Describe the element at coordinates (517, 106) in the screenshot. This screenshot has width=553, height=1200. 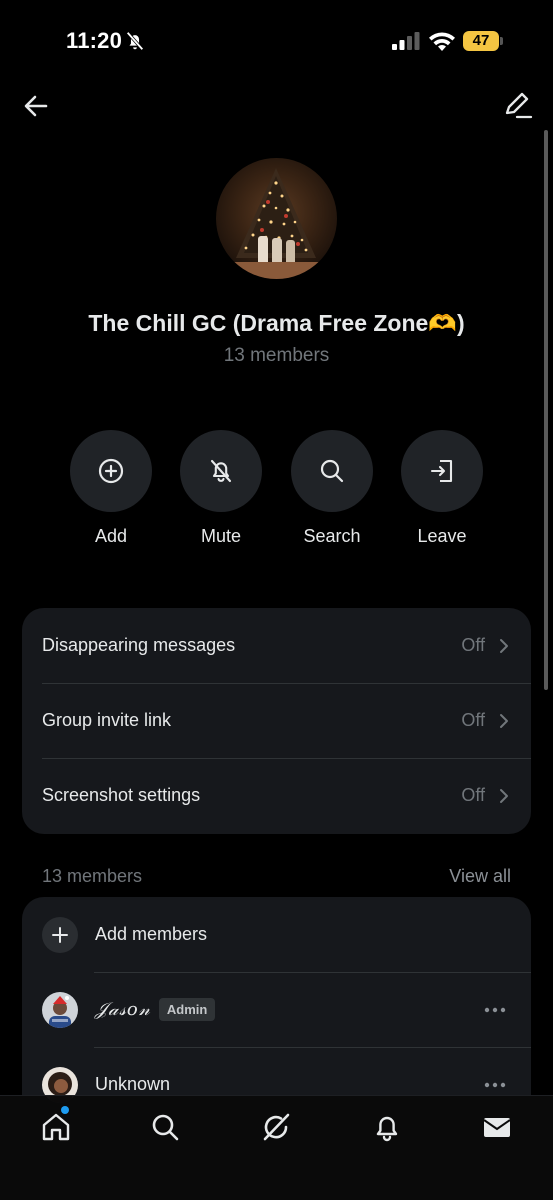
I see `edit-pencil-icon` at that location.